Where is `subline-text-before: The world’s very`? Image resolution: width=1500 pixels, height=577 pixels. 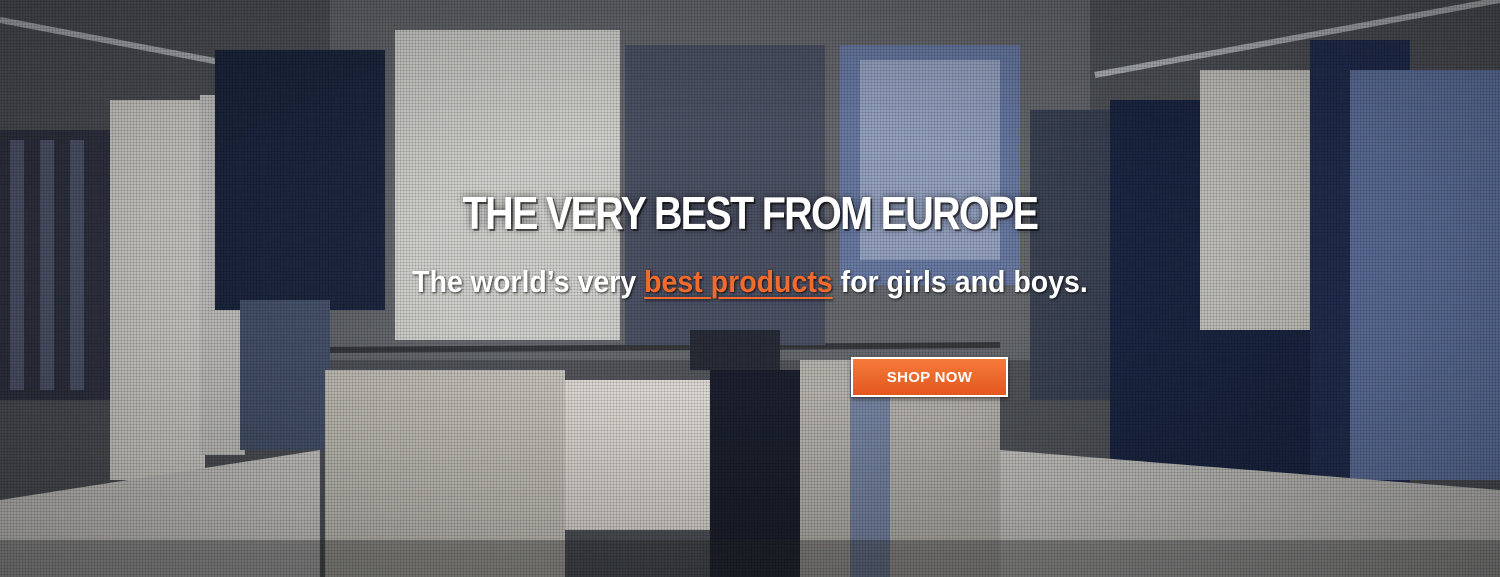 subline-text-before: The world’s very is located at coordinates (528, 281).